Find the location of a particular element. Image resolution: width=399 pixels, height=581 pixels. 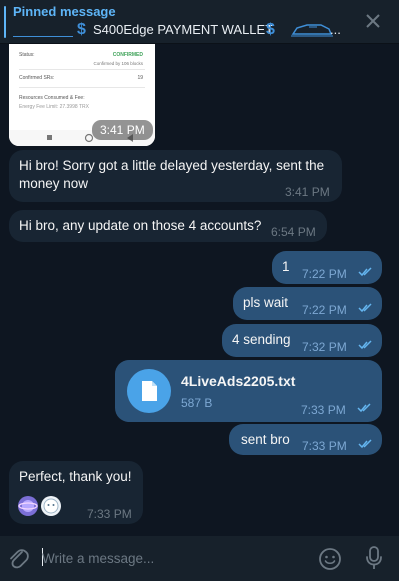

pinned-accent-bar is located at coordinates (5, 22).